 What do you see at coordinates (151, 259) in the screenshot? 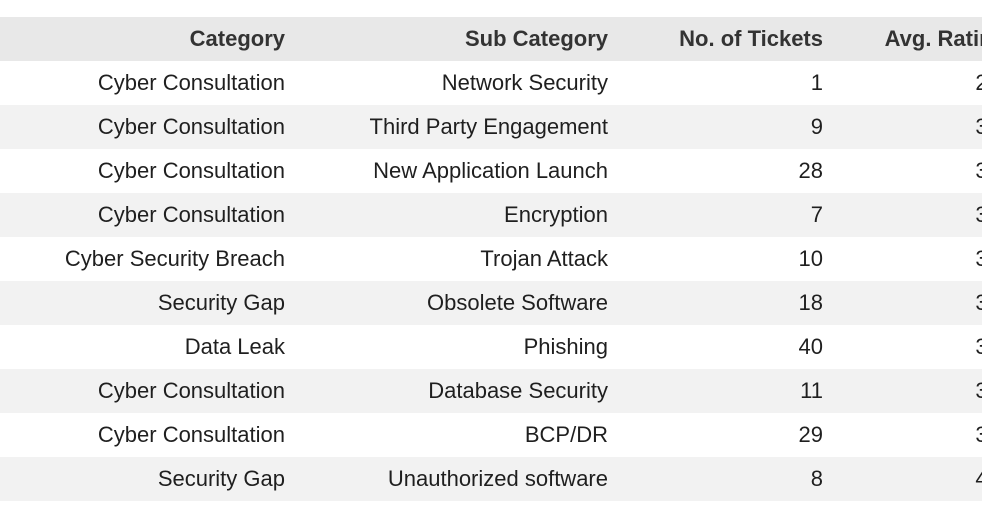
I see `cell-category: Cyber Security Breach` at bounding box center [151, 259].